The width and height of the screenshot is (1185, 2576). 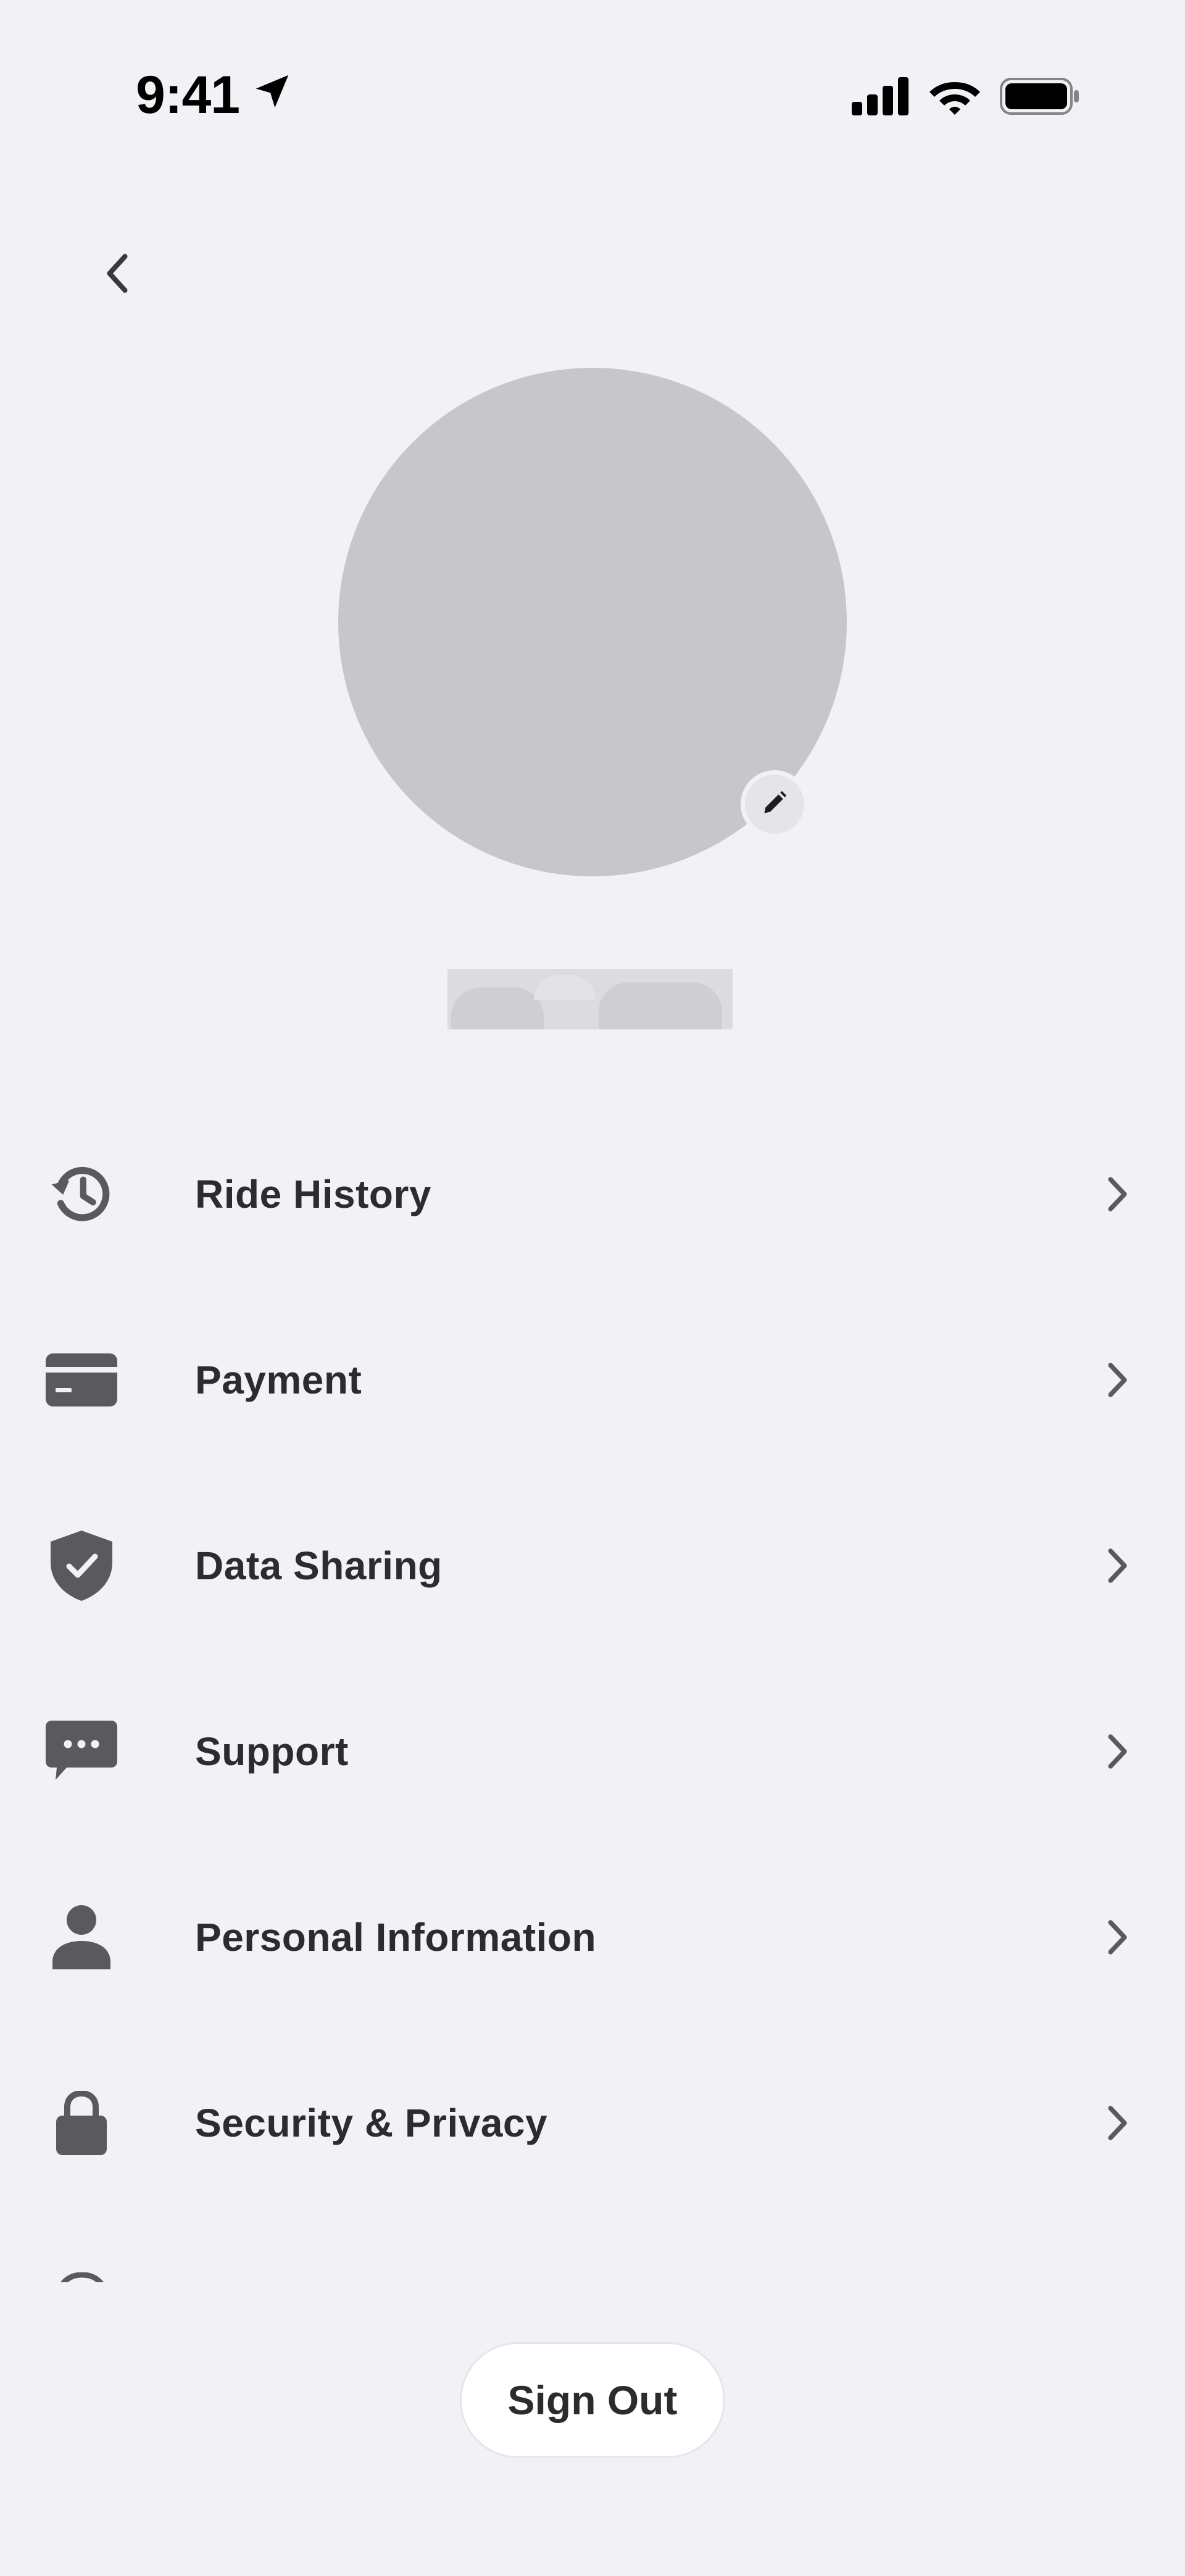 I want to click on menu-item-label: Ride History, so click(x=313, y=1193).